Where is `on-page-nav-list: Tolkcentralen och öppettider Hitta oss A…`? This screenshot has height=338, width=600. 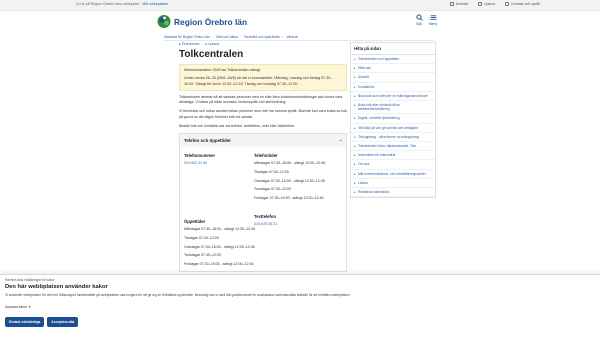 on-page-nav-list: Tolkcentralen och öppettider Hitta oss A… is located at coordinates (393, 126).